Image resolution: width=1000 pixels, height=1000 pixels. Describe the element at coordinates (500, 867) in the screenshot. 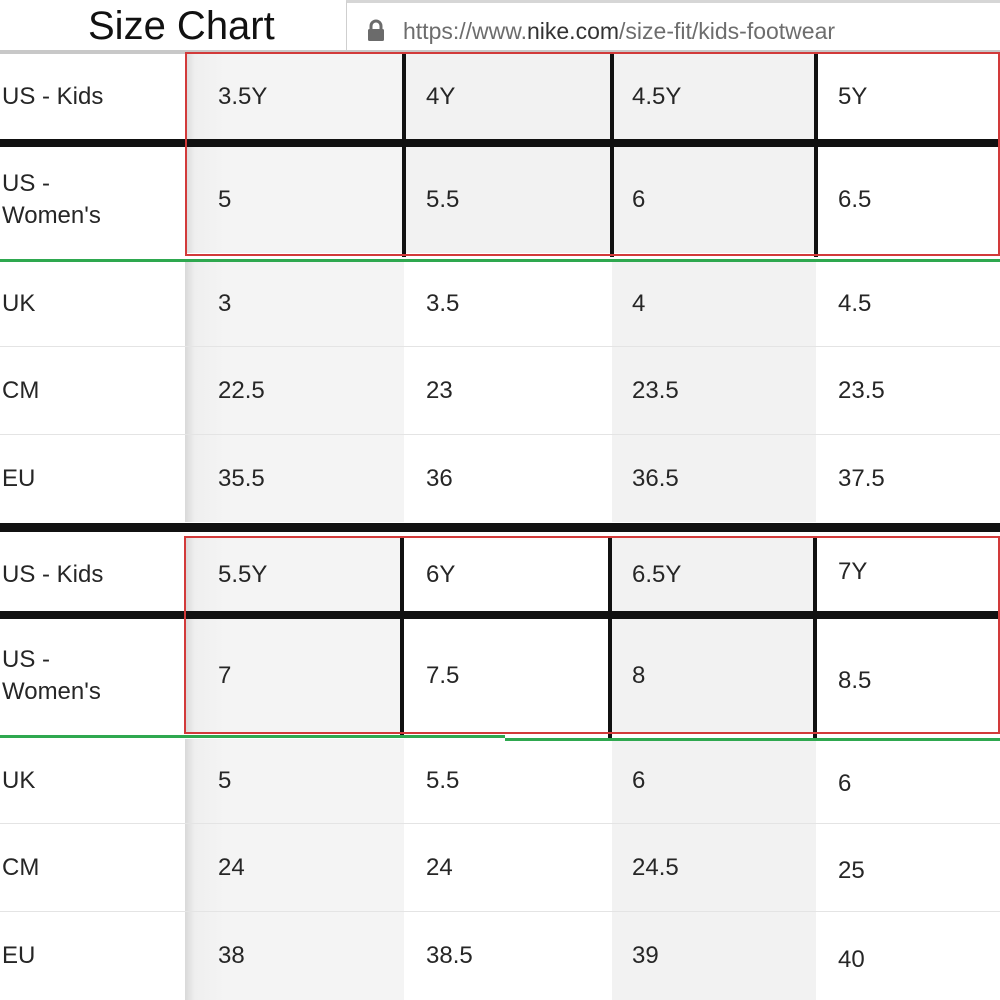

I see `table-row: CM 24 24 24.5 25` at that location.